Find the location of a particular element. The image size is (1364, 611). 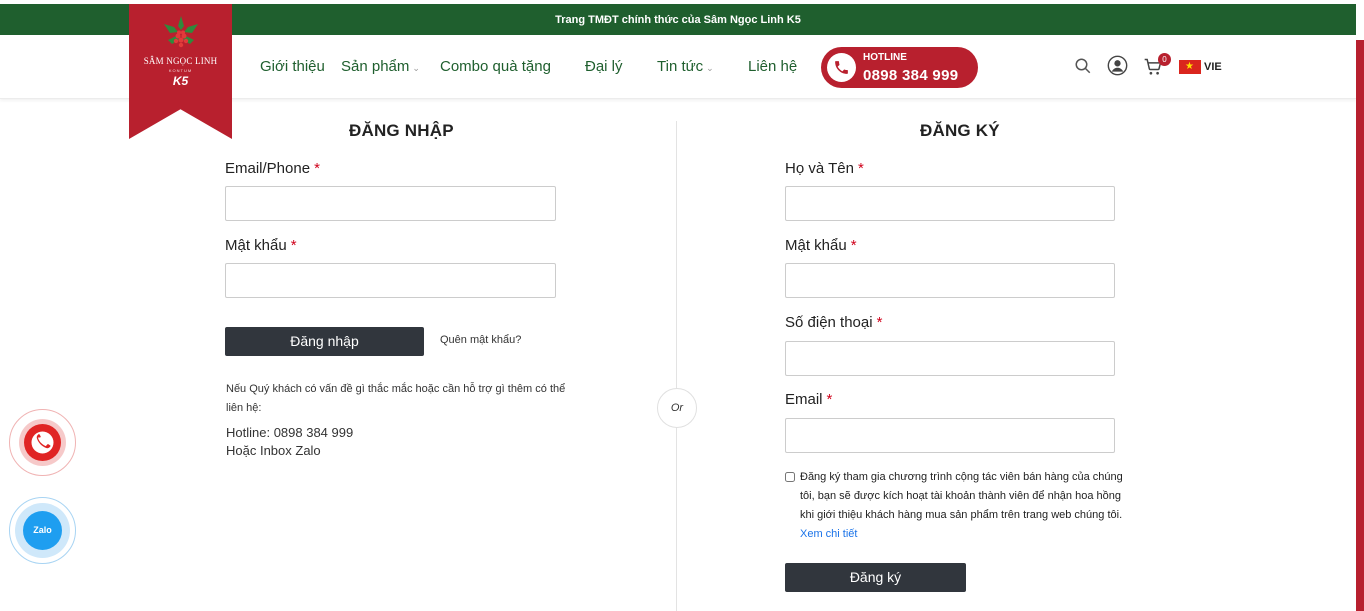

label-text: Số điện thoại is located at coordinates (829, 322).